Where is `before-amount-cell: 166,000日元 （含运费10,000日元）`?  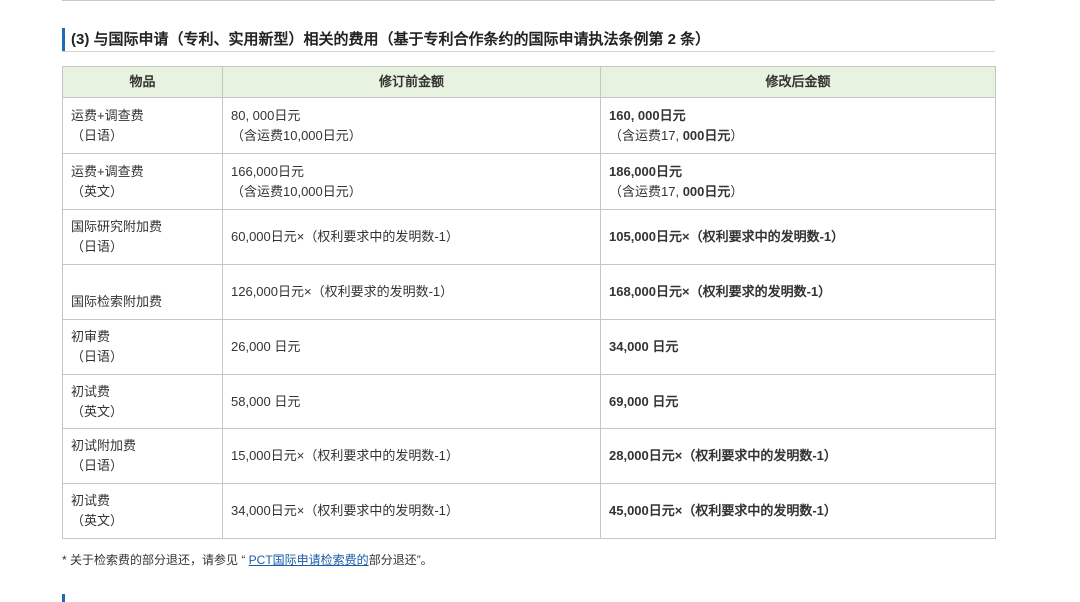
before-amount-cell: 166,000日元 （含运费10,000日元） is located at coordinates (411, 181).